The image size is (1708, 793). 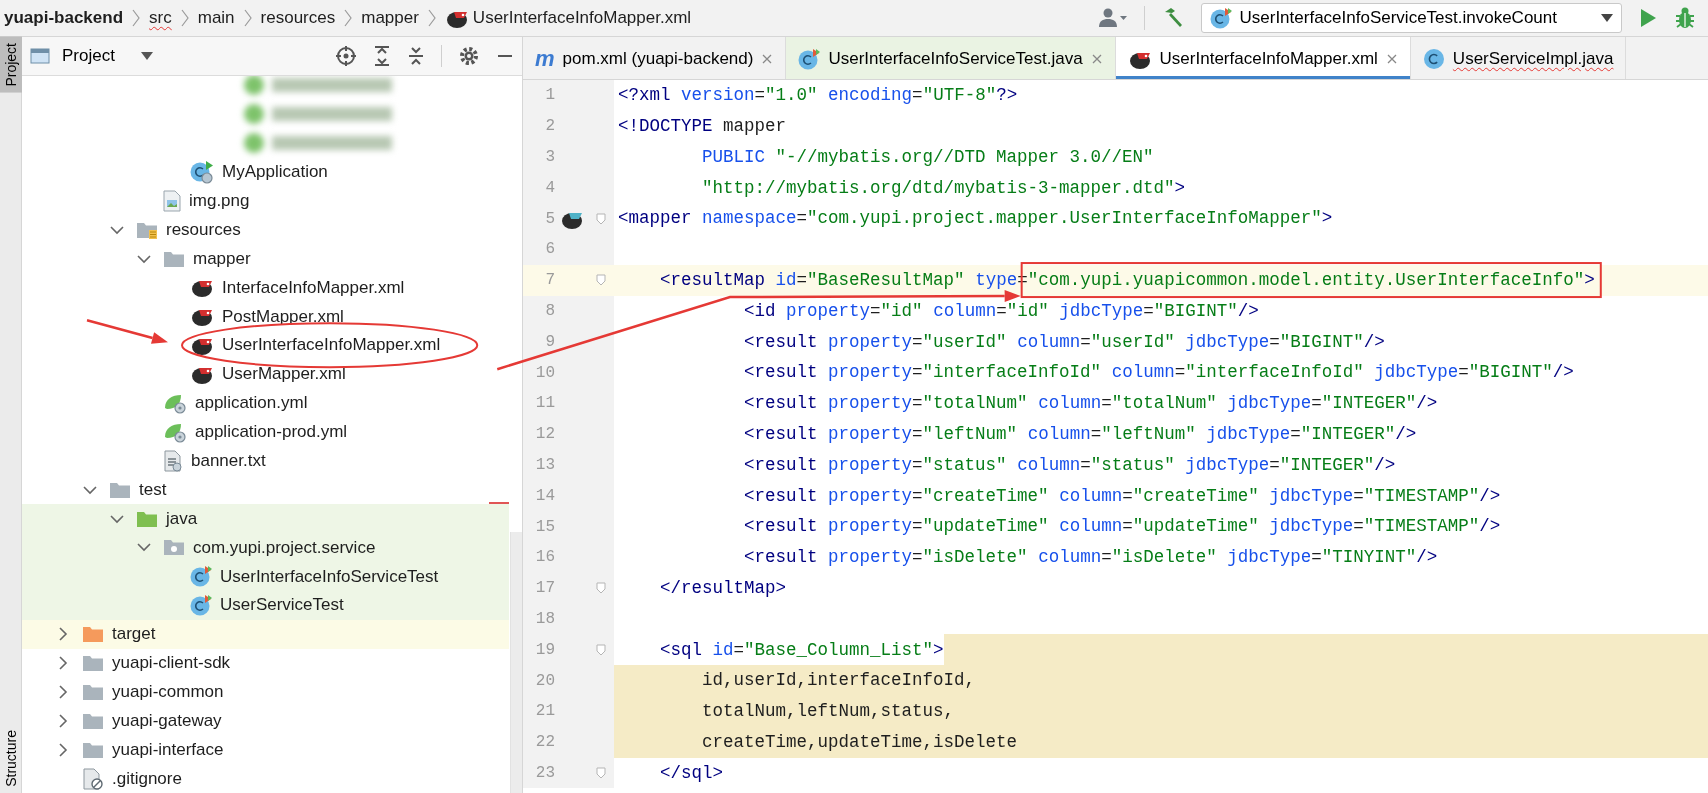 What do you see at coordinates (544, 712) in the screenshot?
I see `line-number: 21` at bounding box center [544, 712].